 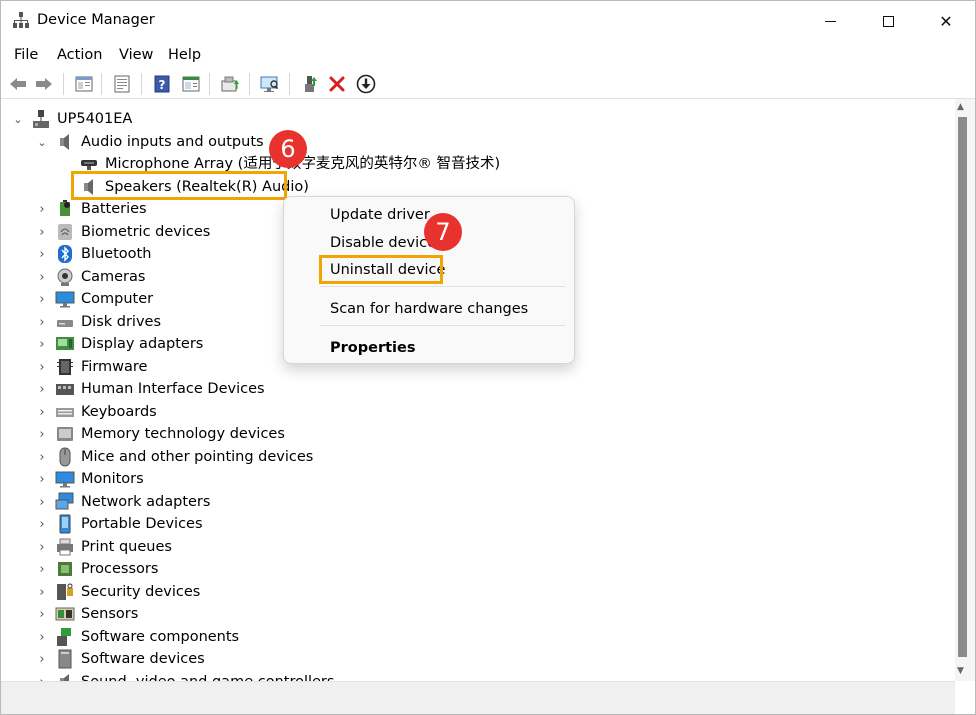 What do you see at coordinates (103, 254) in the screenshot?
I see `tree-category-bluetooth: Bluetooth` at bounding box center [103, 254].